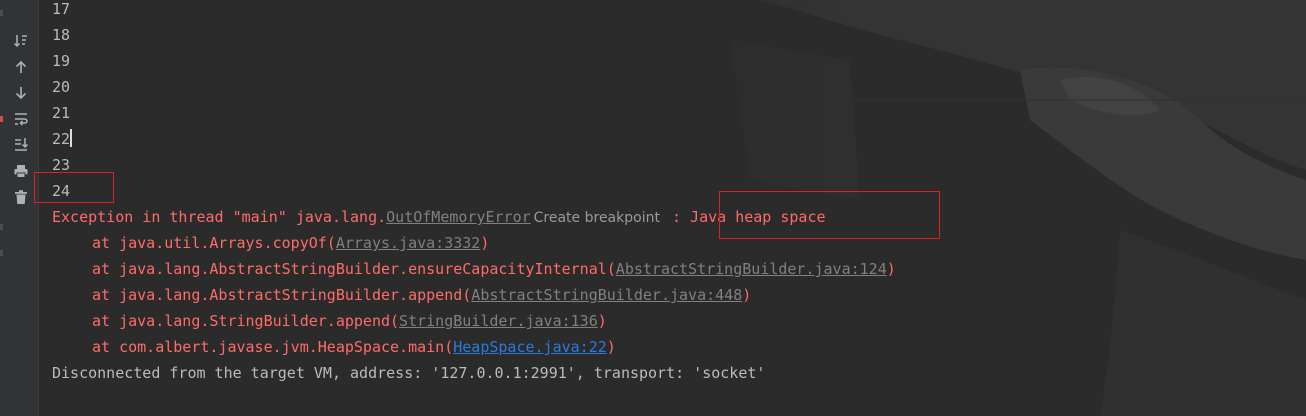 Image resolution: width=1306 pixels, height=416 pixels. Describe the element at coordinates (61, 191) in the screenshot. I see `output-line: 24` at that location.